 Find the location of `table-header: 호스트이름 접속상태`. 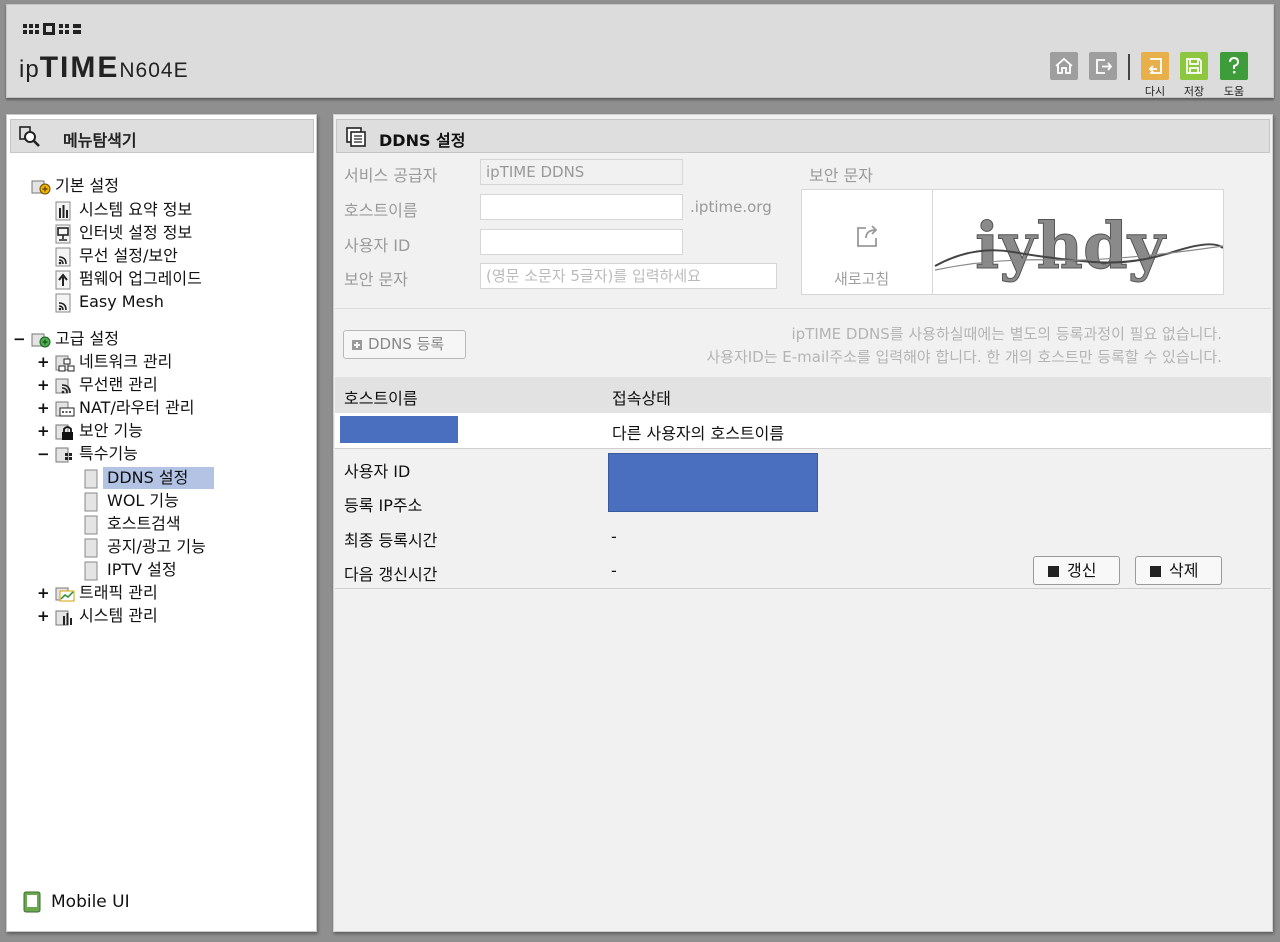

table-header: 호스트이름 접속상태 is located at coordinates (803, 395).